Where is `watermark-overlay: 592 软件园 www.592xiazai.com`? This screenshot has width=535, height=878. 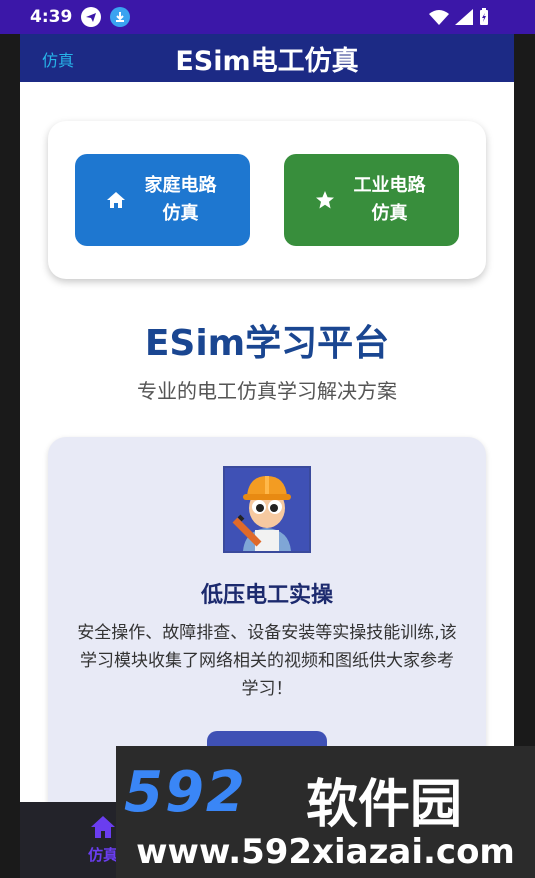 watermark-overlay: 592 软件园 www.592xiazai.com is located at coordinates (325, 812).